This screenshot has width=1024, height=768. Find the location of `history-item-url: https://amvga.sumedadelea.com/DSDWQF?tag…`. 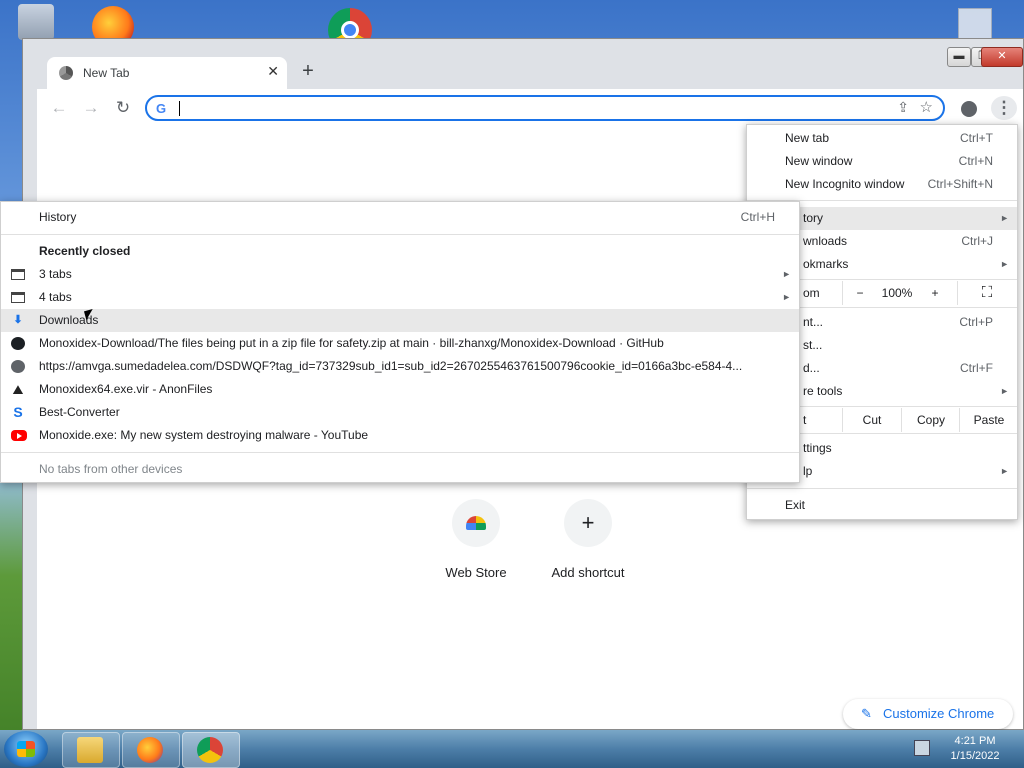

history-item-url: https://amvga.sumedadelea.com/DSDWQF?tag… is located at coordinates (400, 366).